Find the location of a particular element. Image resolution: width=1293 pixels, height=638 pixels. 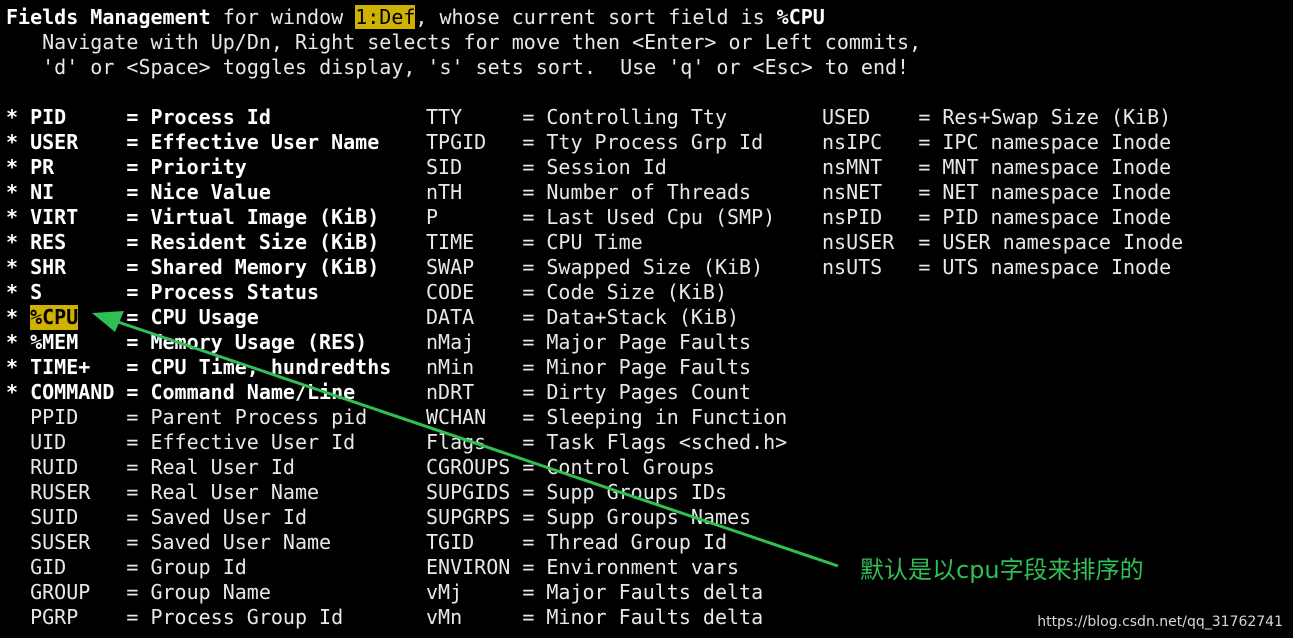

header-title-rest: , whose current sort field is is located at coordinates (596, 17).